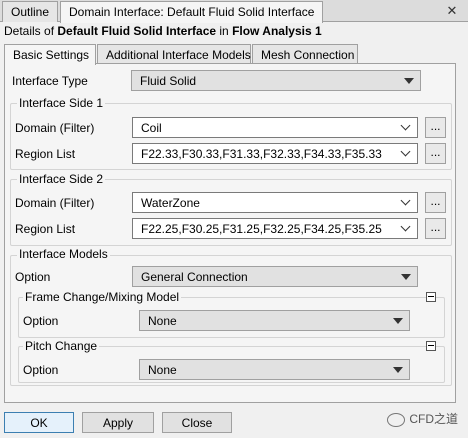 This screenshot has width=468, height=438. I want to click on side1-domain-label: Domain (Filter), so click(55, 128).